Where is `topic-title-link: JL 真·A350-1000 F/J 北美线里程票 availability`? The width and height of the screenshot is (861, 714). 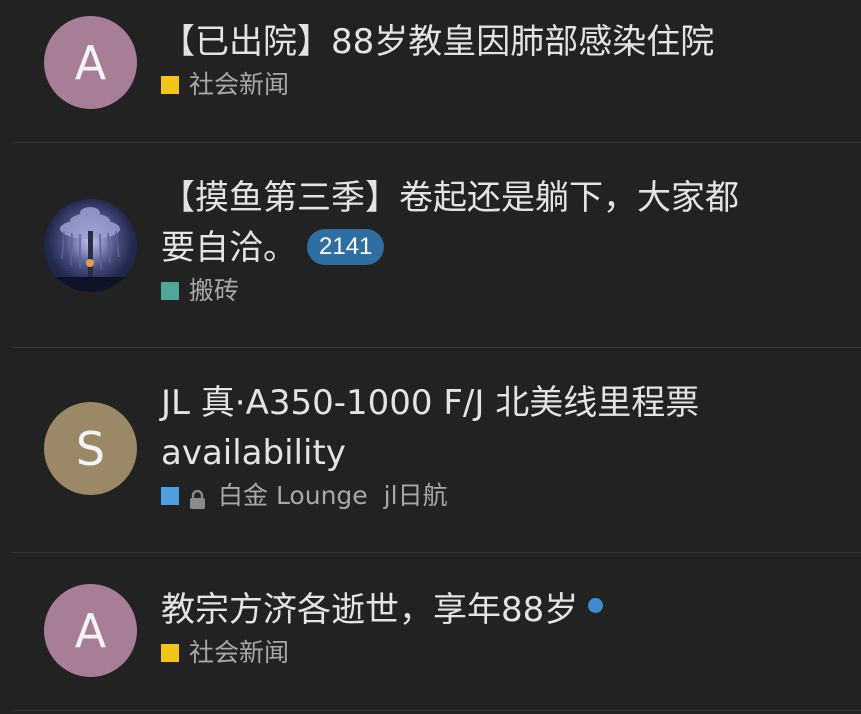
topic-title-link: JL 真·A350-1000 F/J 北美线里程票 availability is located at coordinates (506, 428).